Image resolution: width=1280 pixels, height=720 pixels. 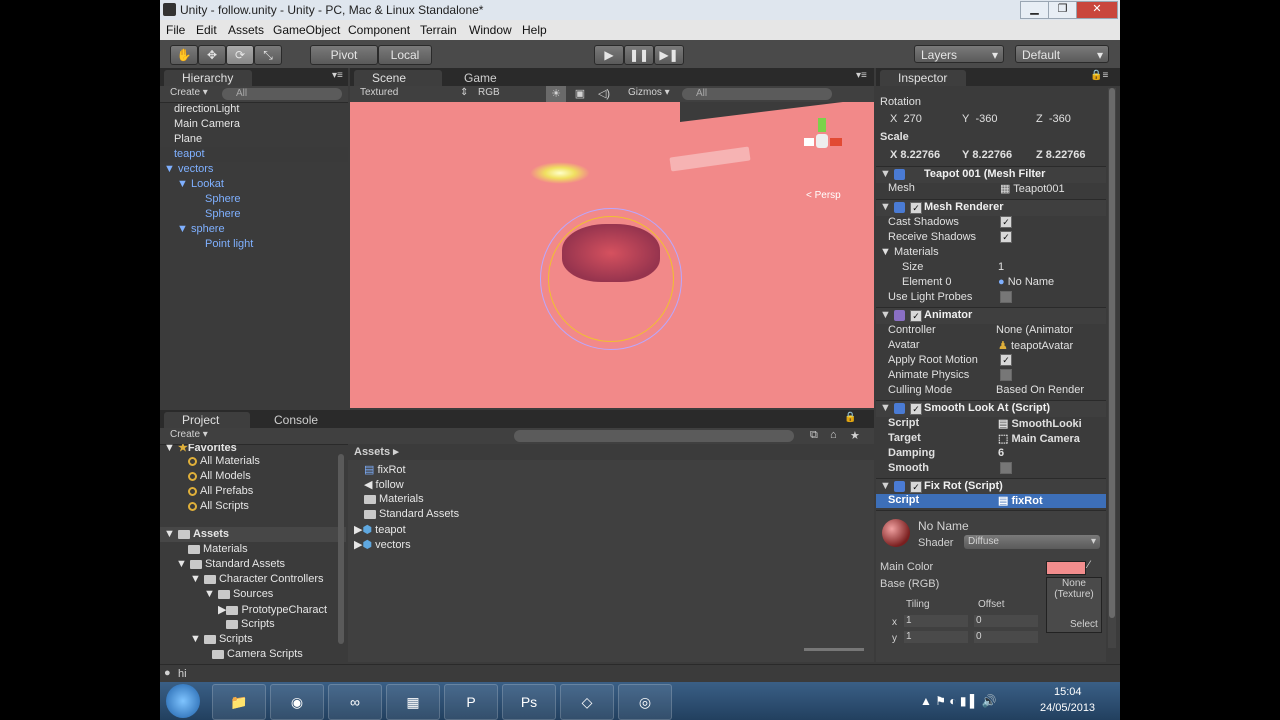 I want to click on tiling-x-field: 1, so click(x=936, y=621).